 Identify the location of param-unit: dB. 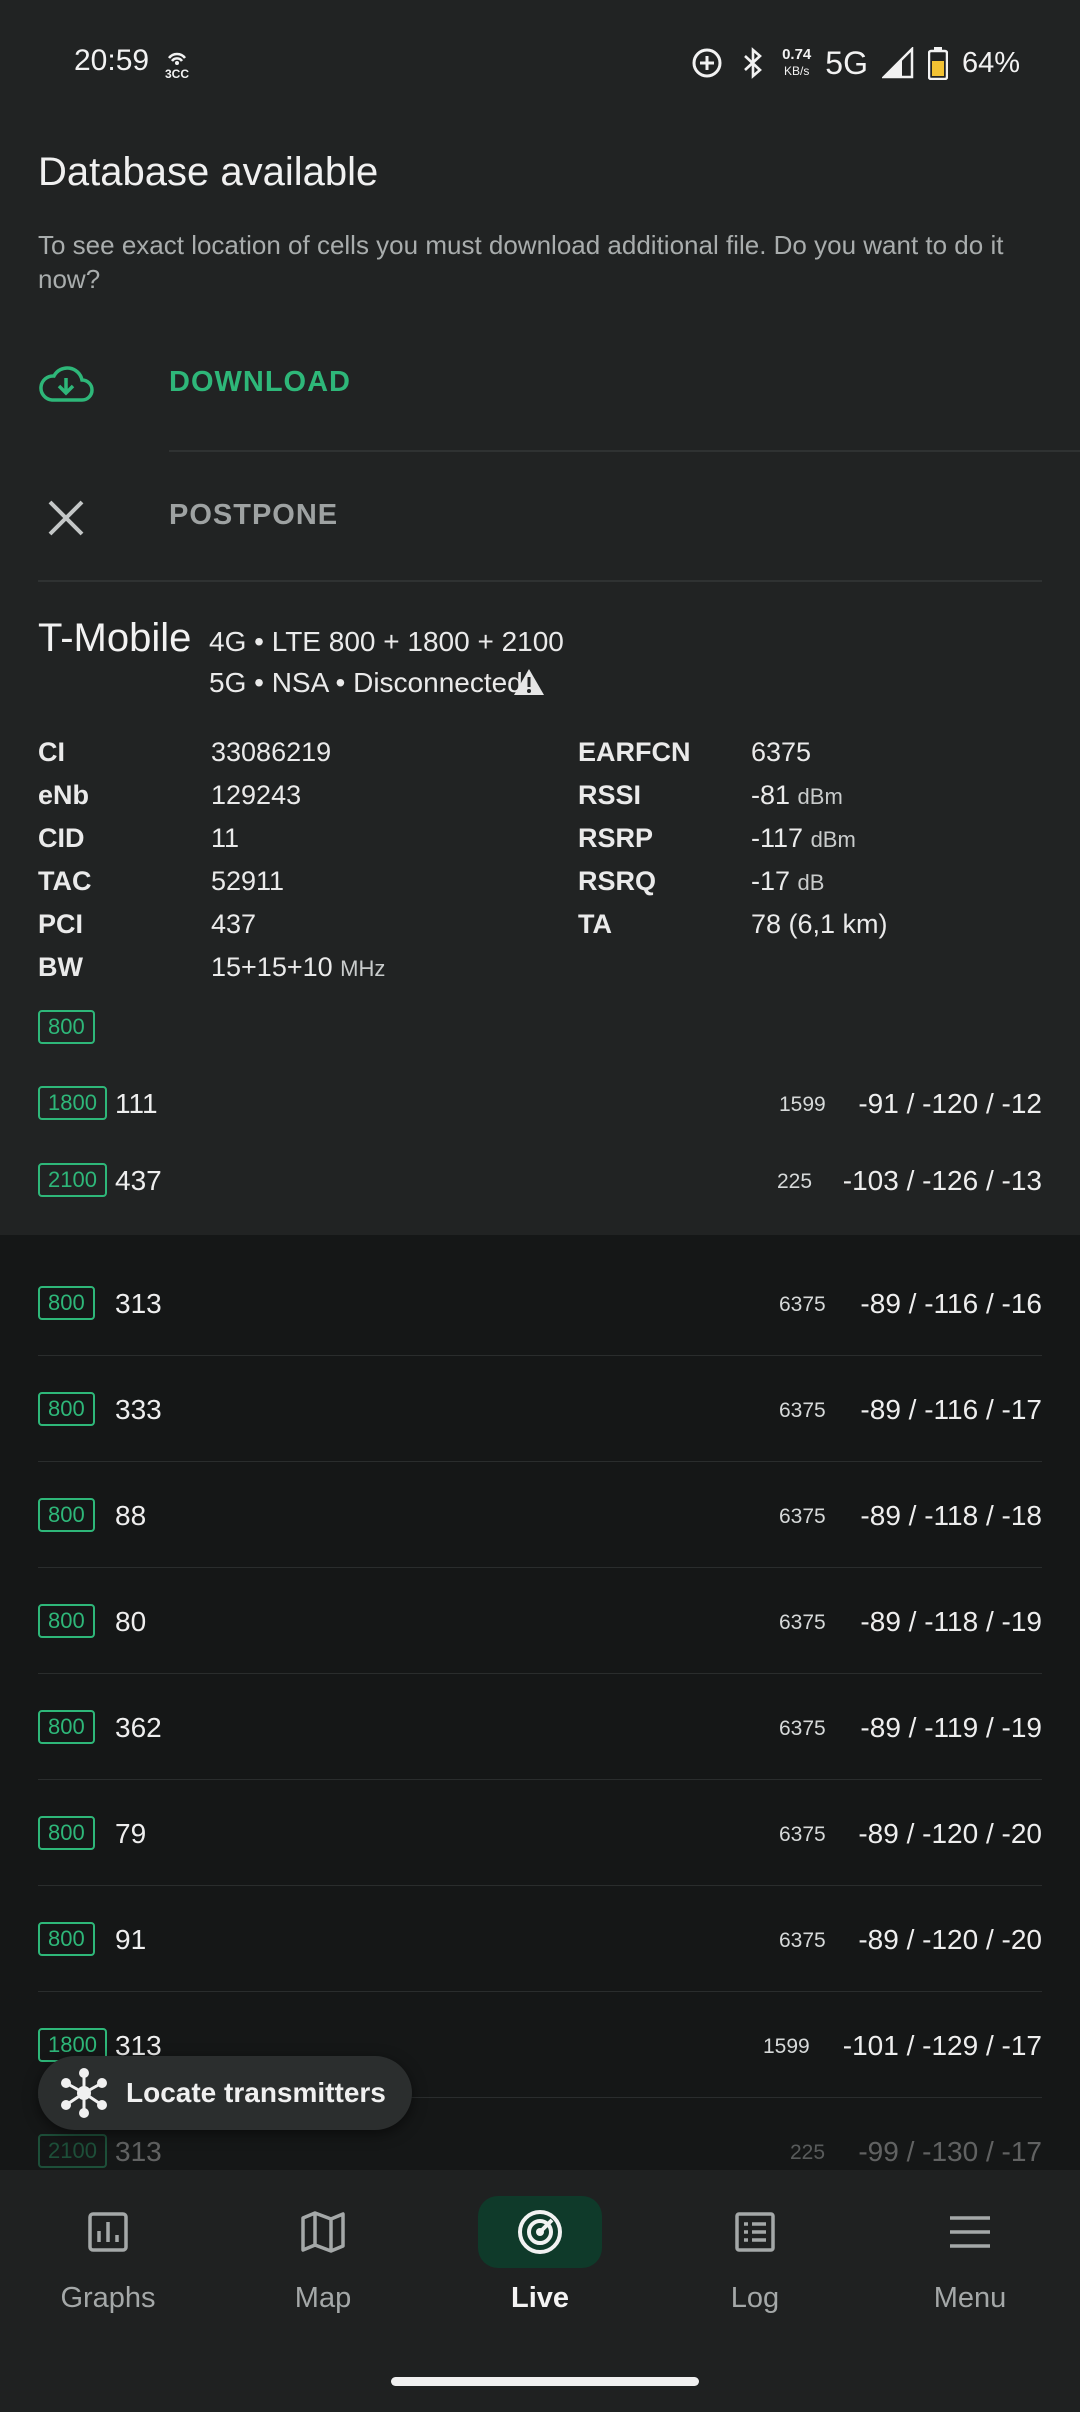
(811, 882).